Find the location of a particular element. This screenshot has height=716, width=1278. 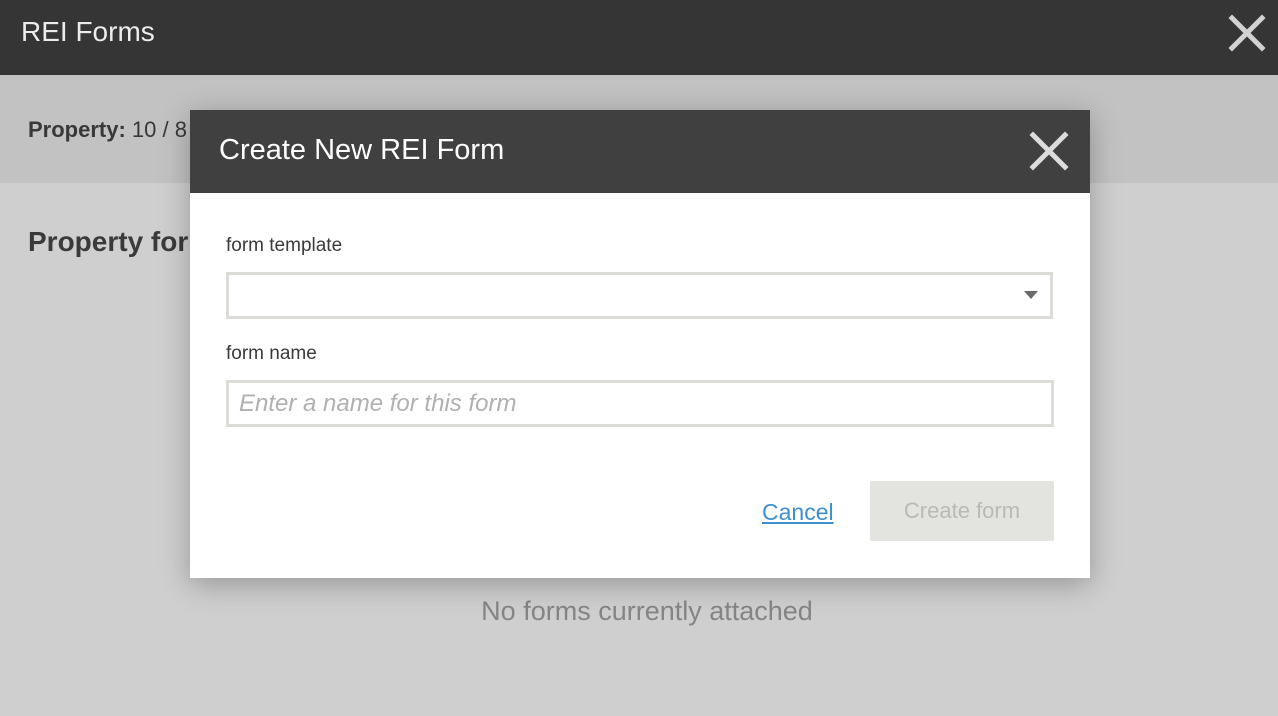

property-value: 10 / 8 is located at coordinates (159, 129).